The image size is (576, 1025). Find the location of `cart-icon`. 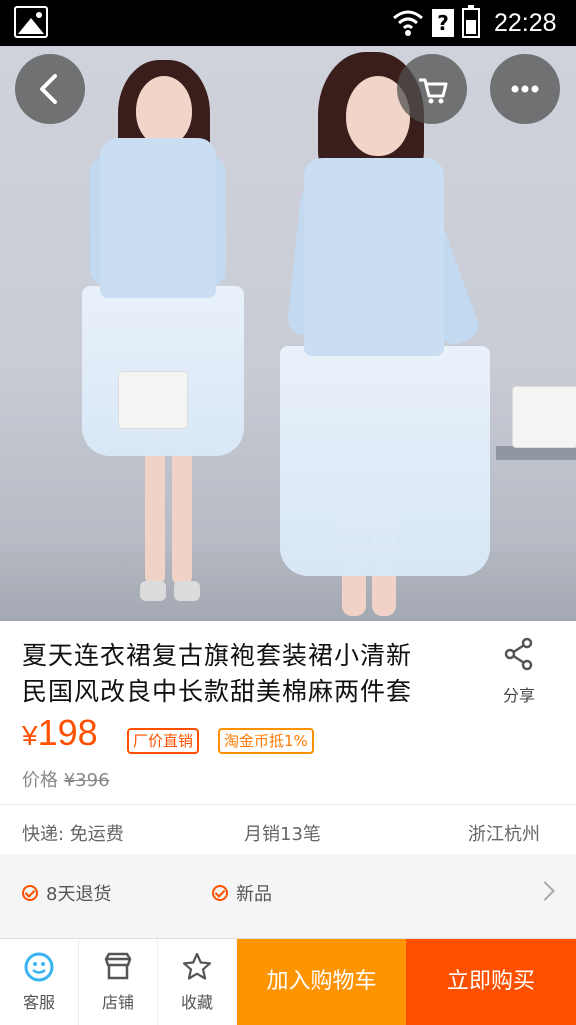

cart-icon is located at coordinates (433, 91).